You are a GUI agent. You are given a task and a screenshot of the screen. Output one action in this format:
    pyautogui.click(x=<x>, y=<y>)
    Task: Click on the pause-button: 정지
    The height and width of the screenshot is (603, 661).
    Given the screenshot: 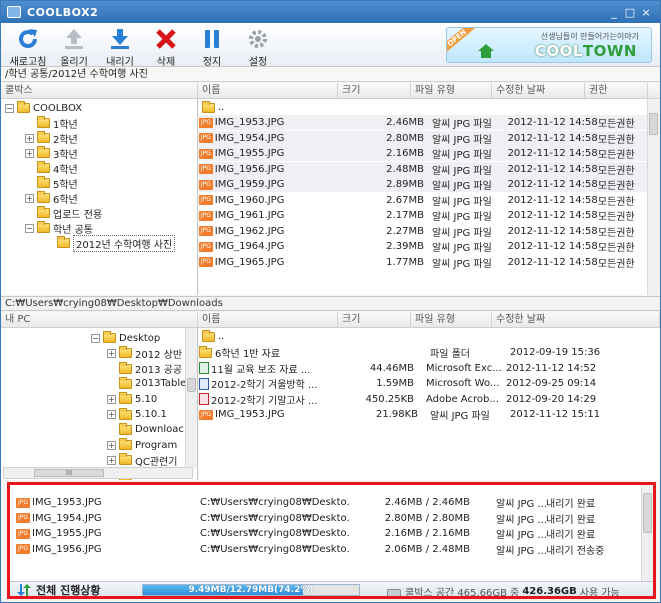 What is the action you would take?
    pyautogui.click(x=212, y=47)
    